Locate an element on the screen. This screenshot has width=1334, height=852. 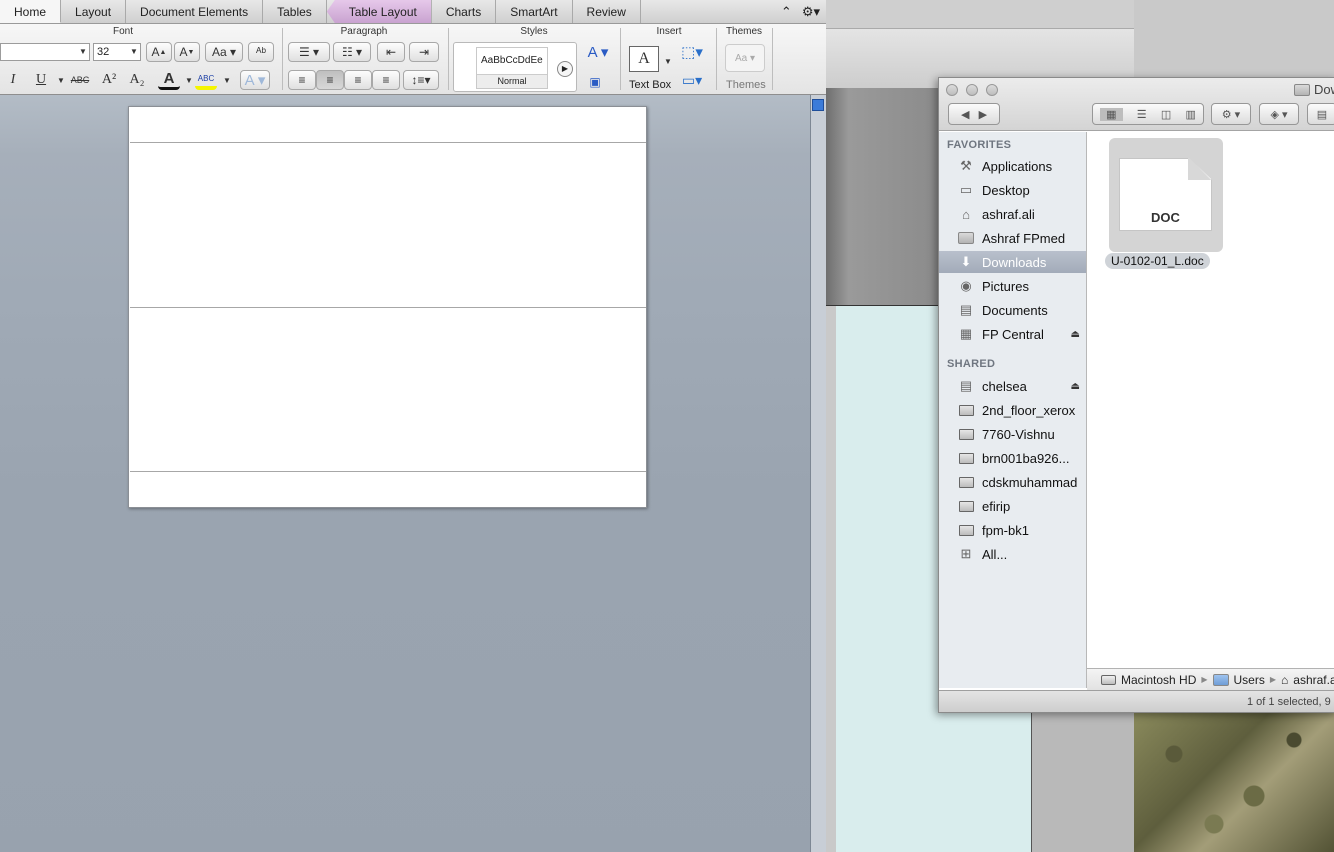
camera-icon: ◉ is located at coordinates (966, 285).